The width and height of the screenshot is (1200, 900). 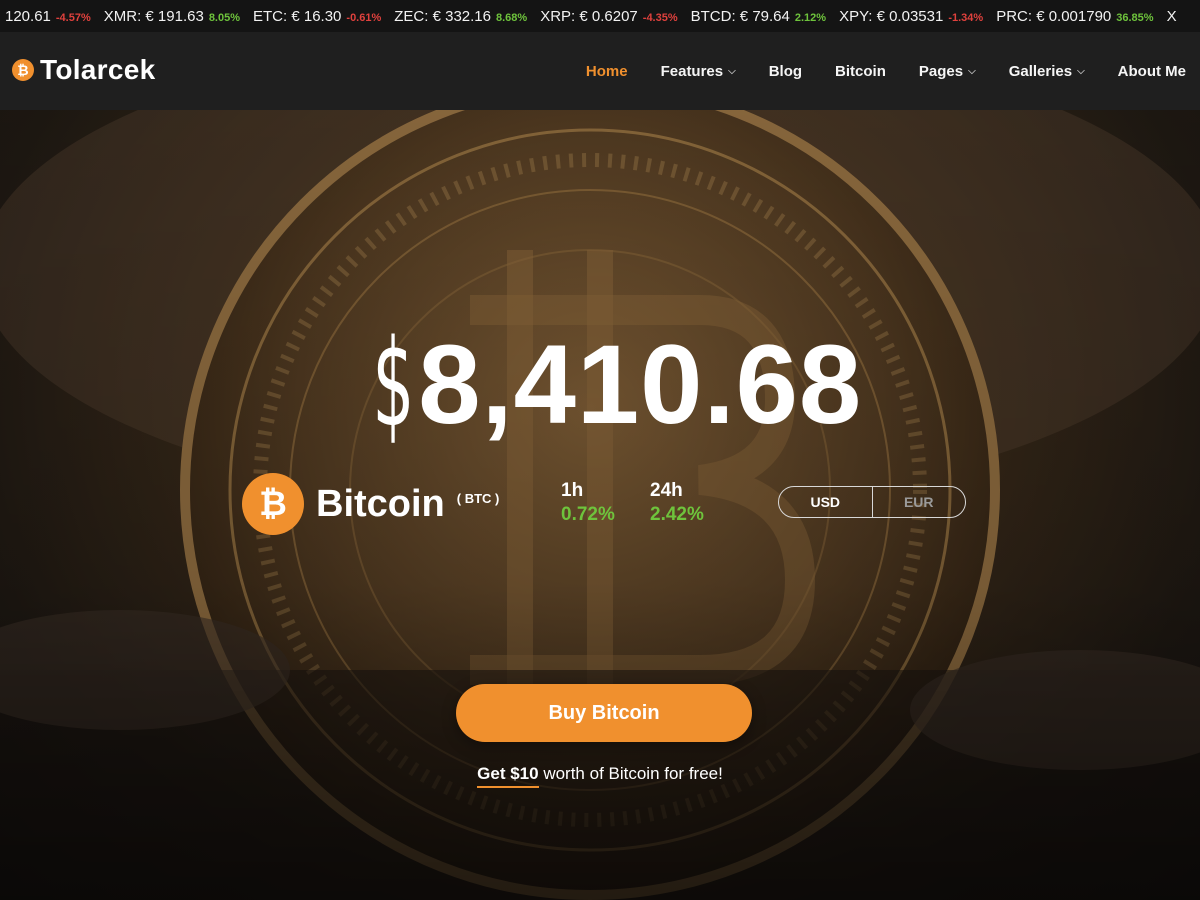 What do you see at coordinates (810, 17) in the screenshot?
I see `ticker-change: 2.12%` at bounding box center [810, 17].